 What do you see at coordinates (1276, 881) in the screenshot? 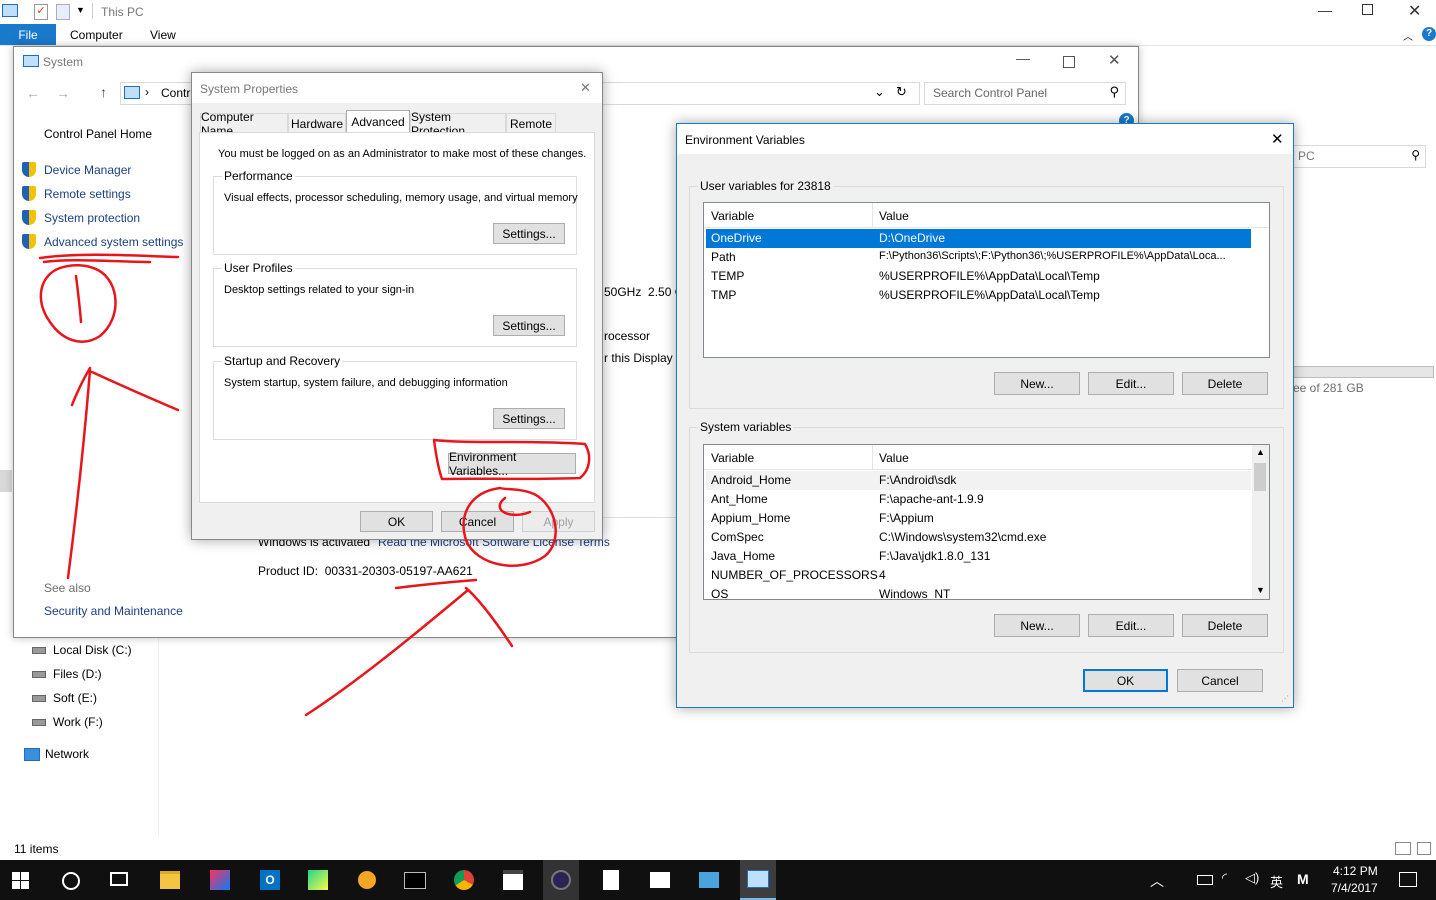
I see `ime-language: 英` at bounding box center [1276, 881].